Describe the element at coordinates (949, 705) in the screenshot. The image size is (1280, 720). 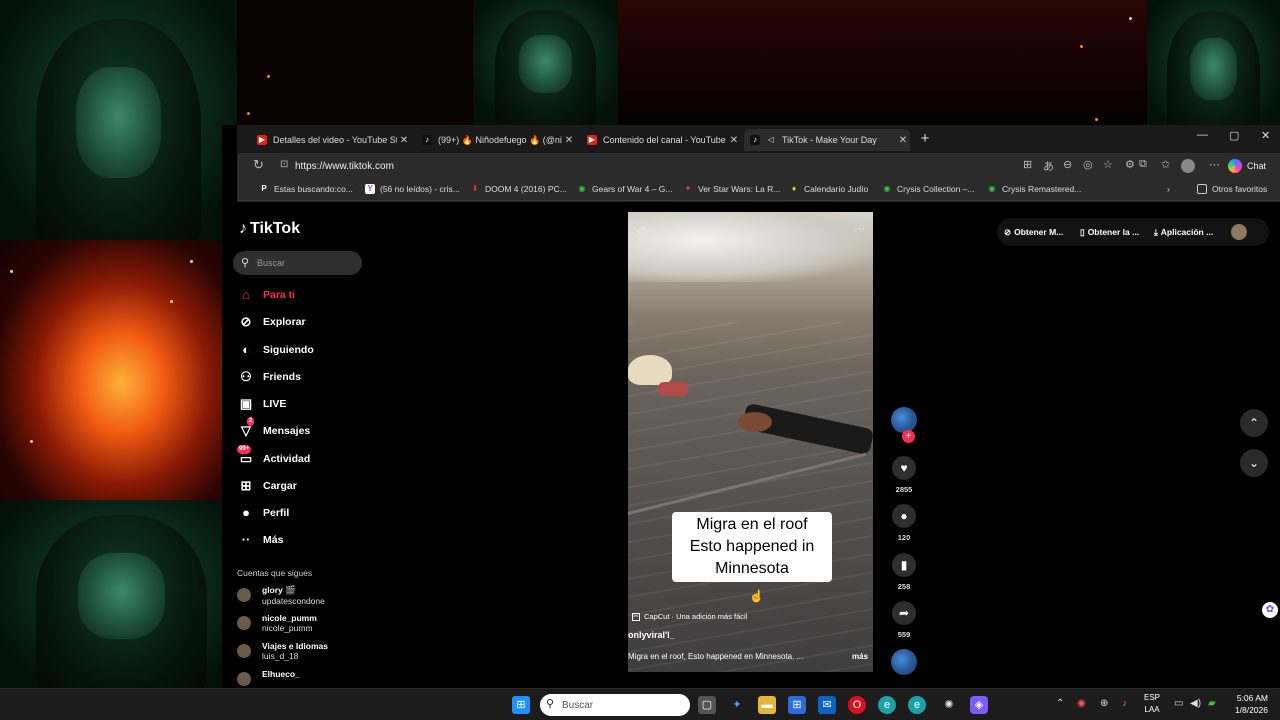
I see `chatgpt-icon: ✺` at that location.